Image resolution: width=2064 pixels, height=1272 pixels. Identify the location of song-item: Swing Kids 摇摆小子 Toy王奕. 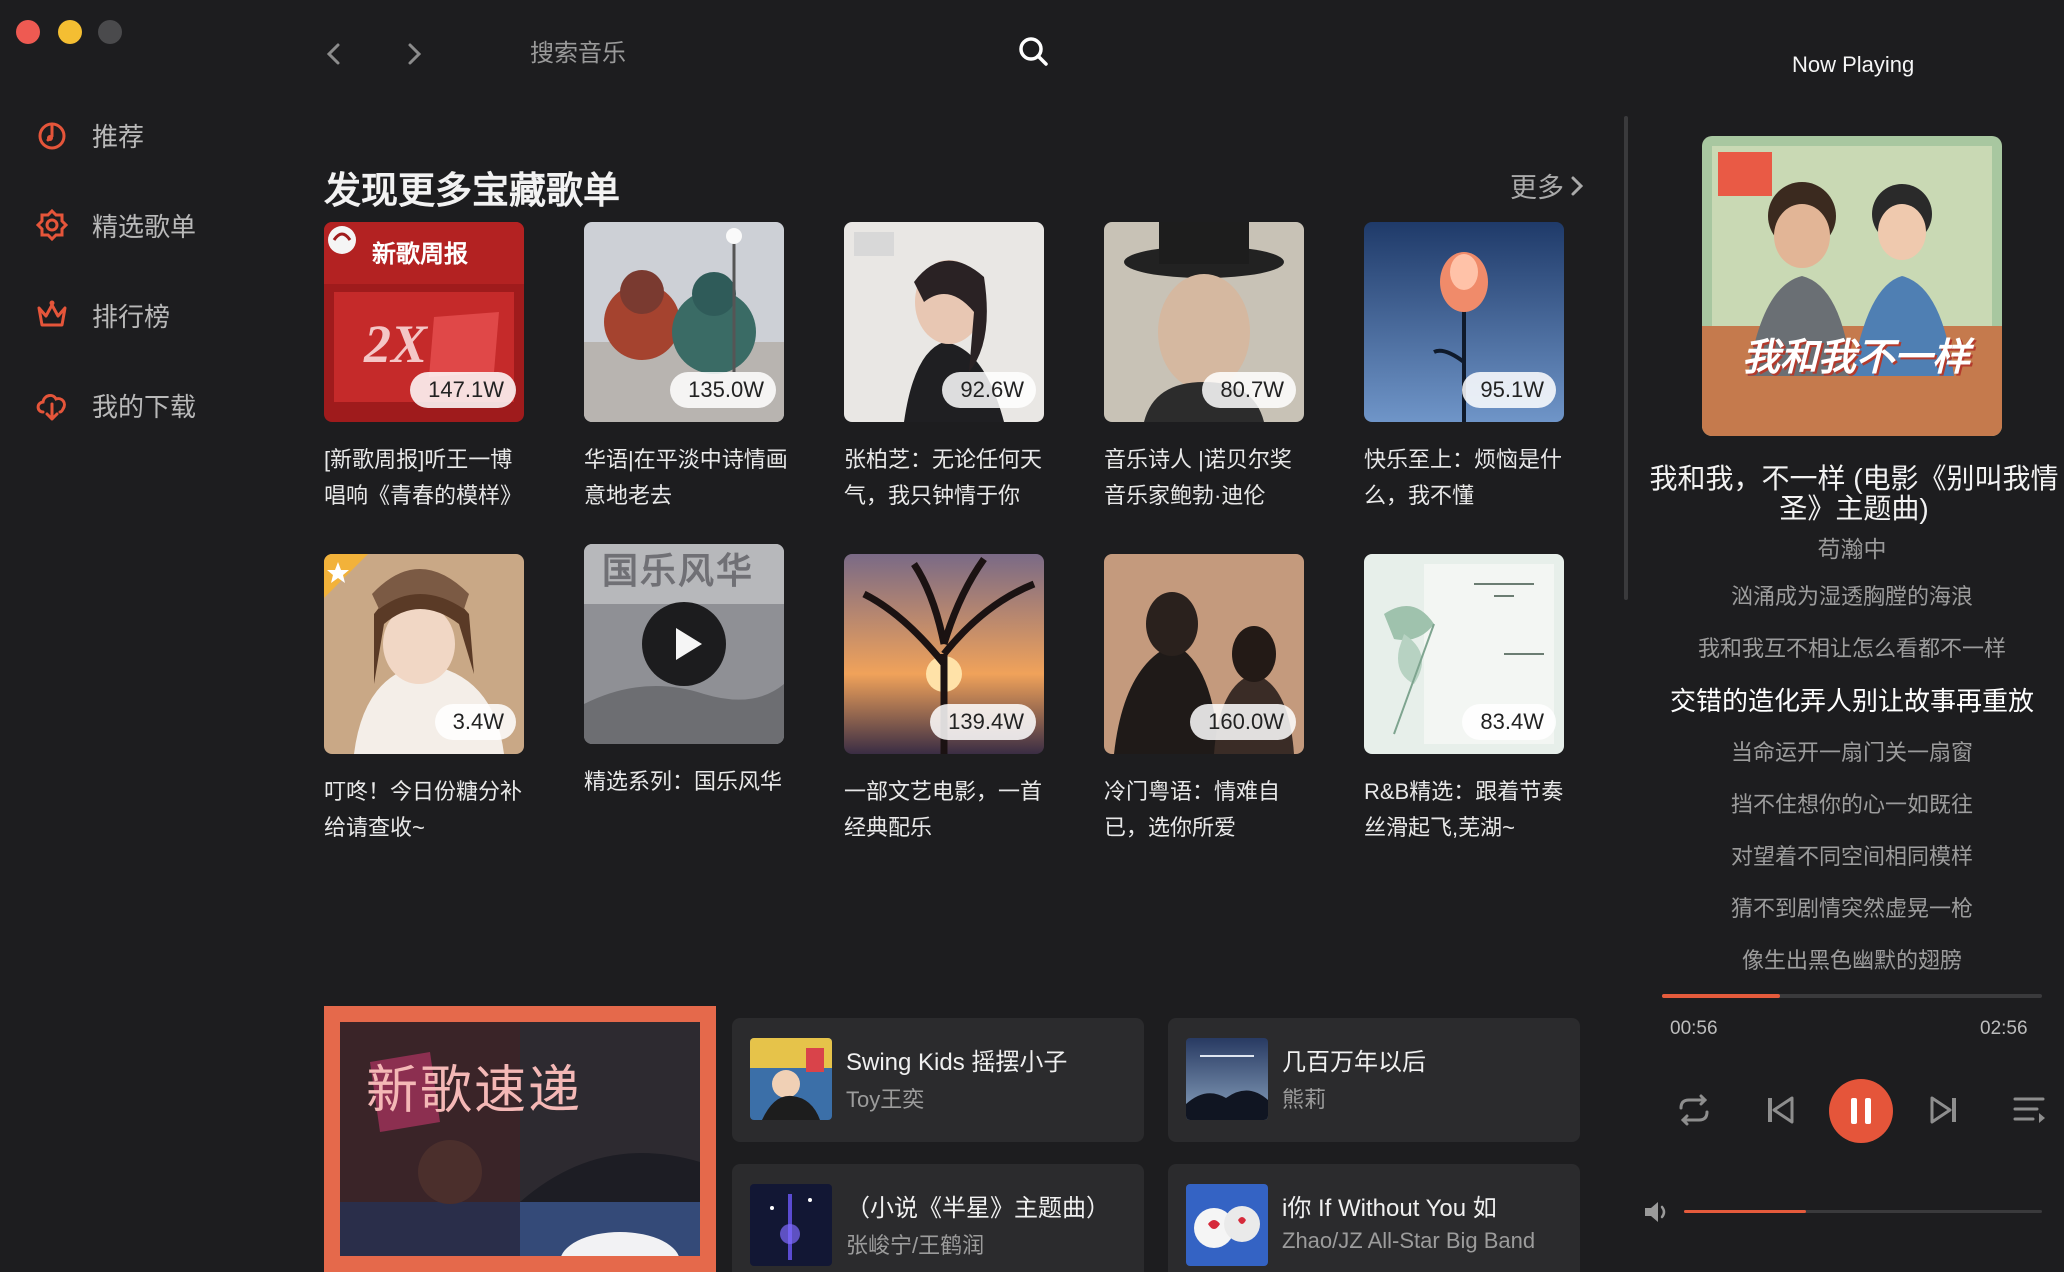
(938, 1080).